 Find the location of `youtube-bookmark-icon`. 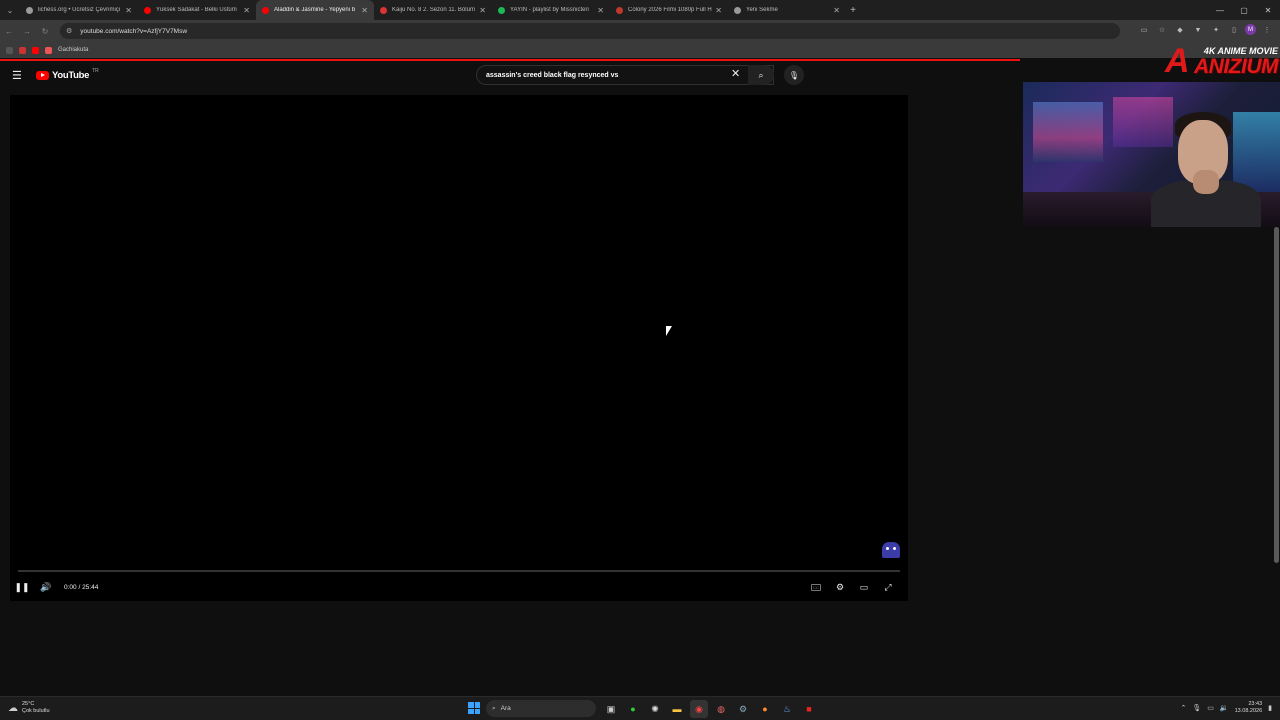

youtube-bookmark-icon is located at coordinates (35, 50).